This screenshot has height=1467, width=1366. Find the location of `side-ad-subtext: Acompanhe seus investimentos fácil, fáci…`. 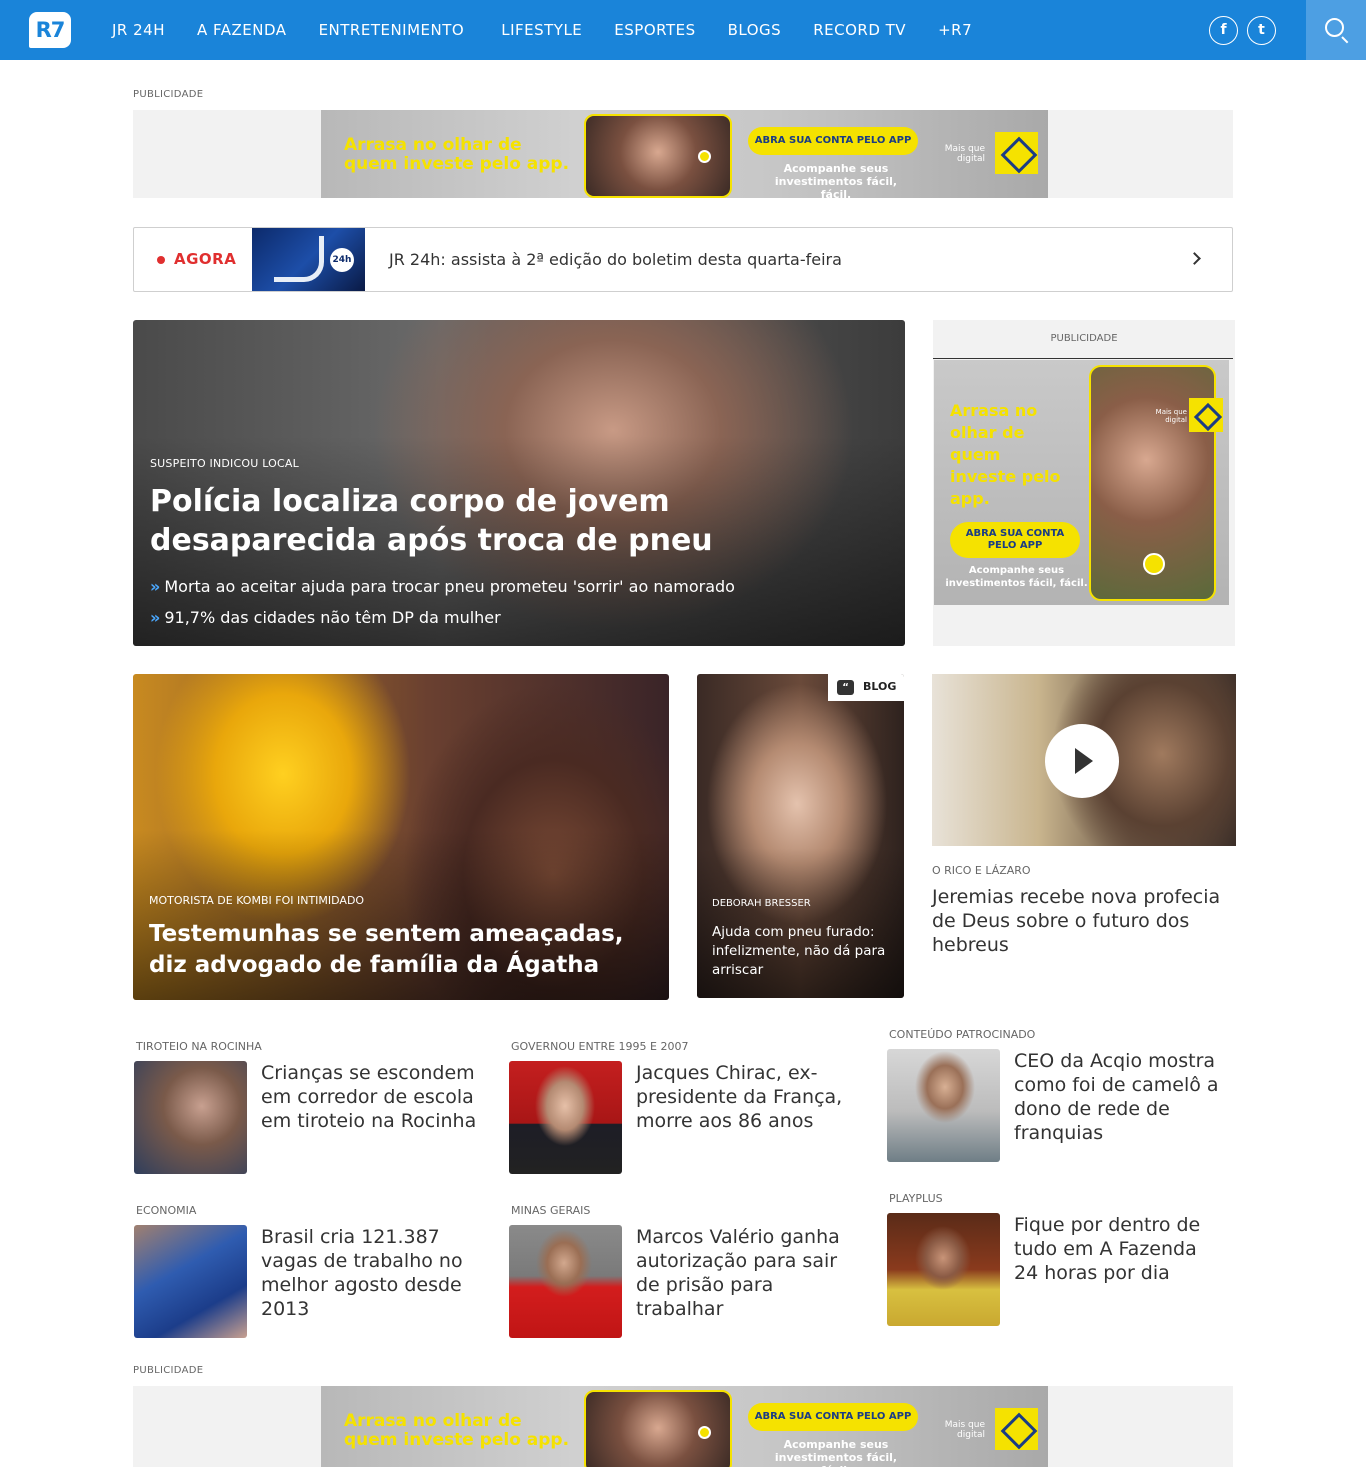

side-ad-subtext: Acompanhe seus investimentos fácil, fáci… is located at coordinates (1016, 577).